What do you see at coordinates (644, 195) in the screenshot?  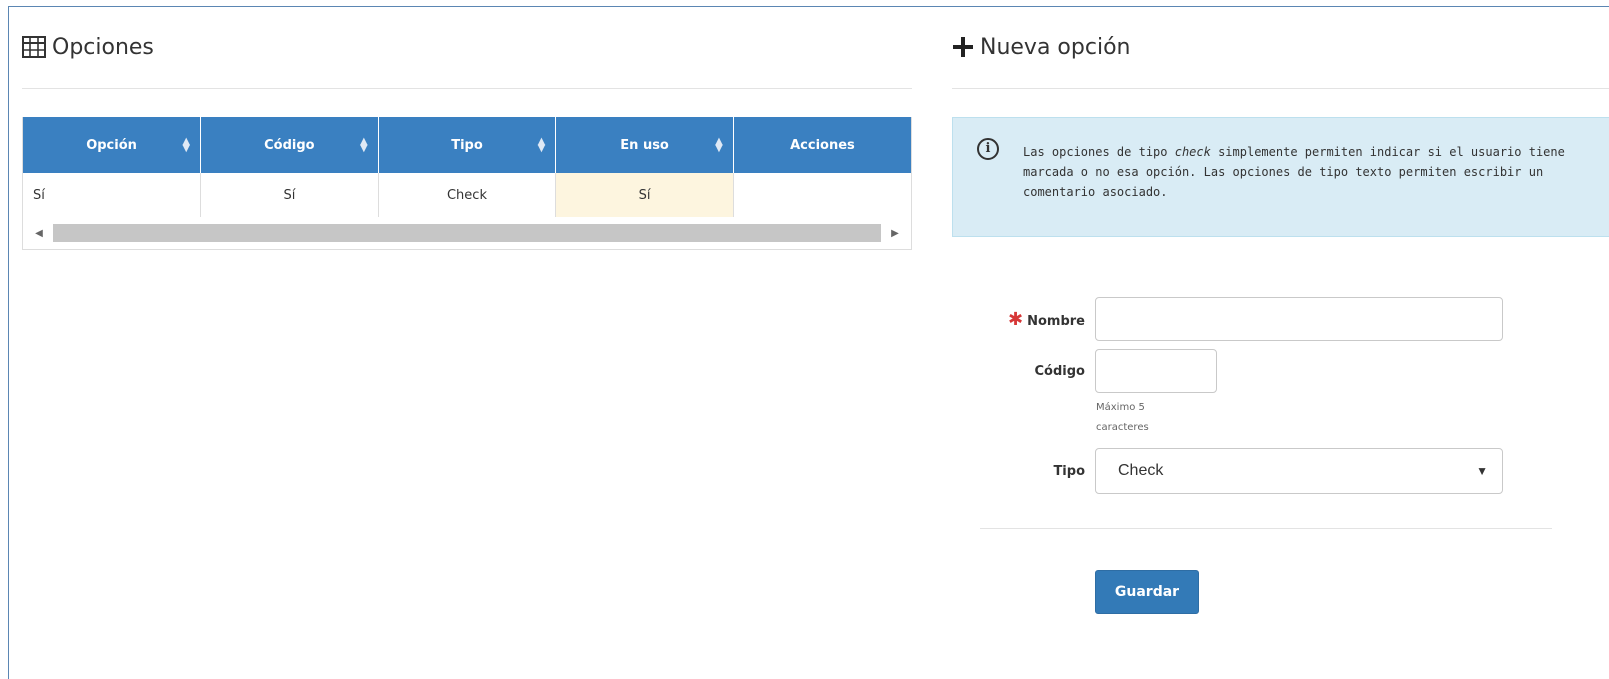 I see `cell-en-uso: Sí` at bounding box center [644, 195].